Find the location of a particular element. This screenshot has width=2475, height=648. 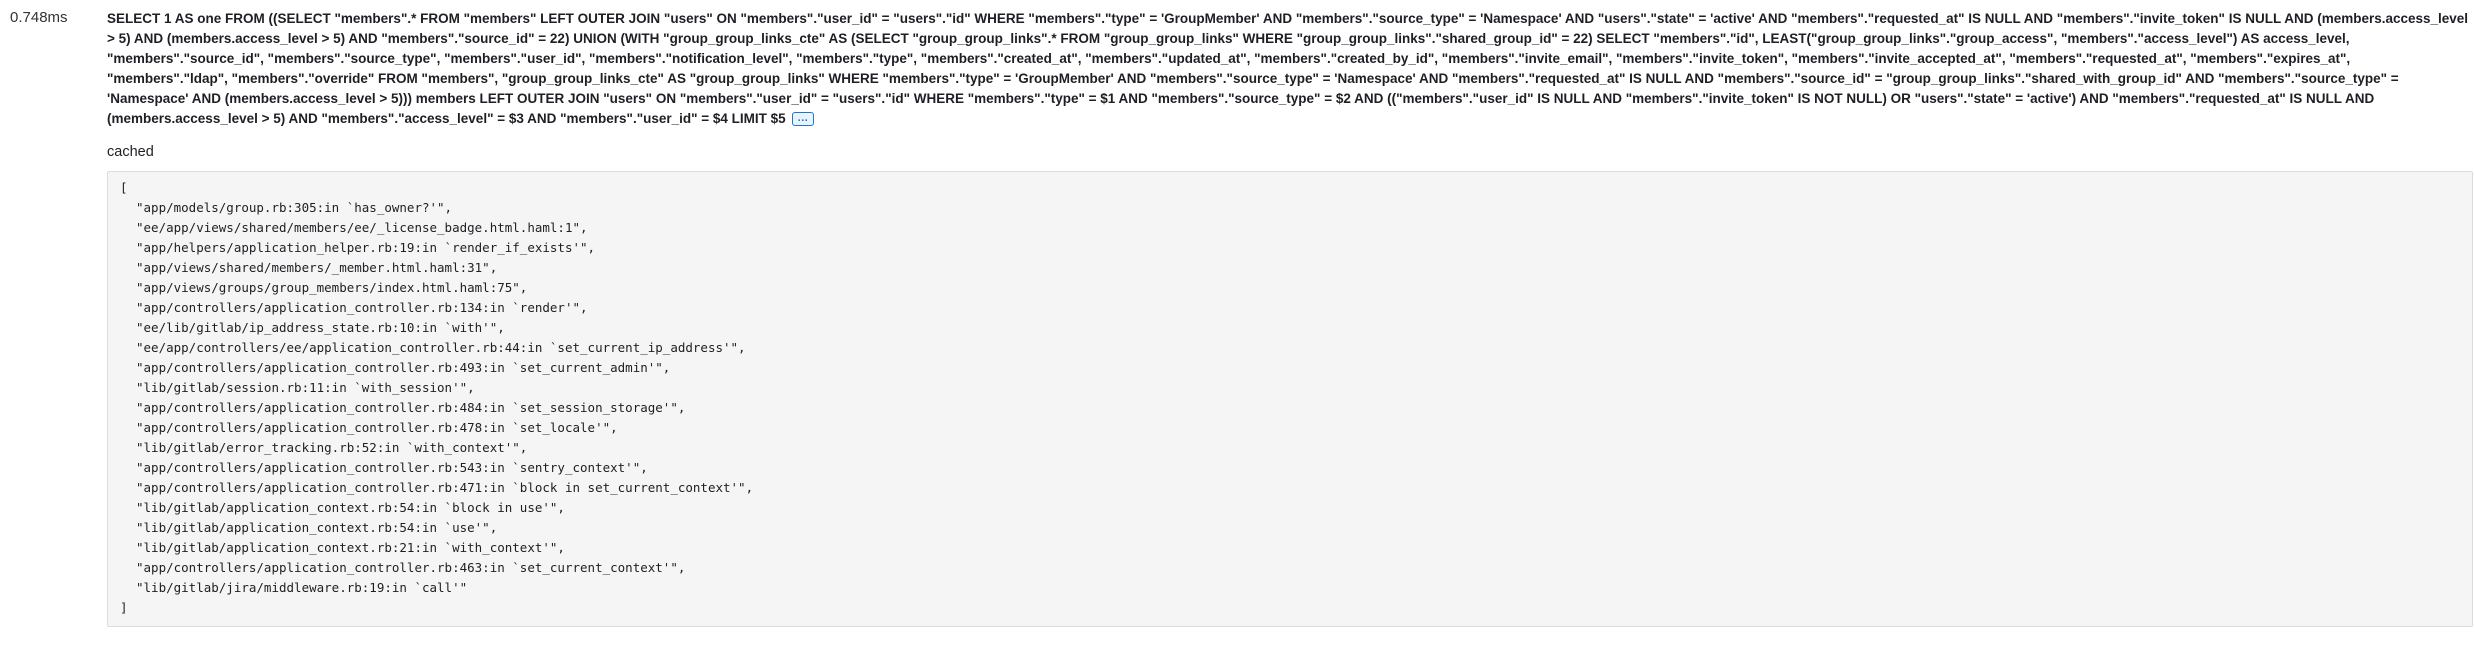

query-duration: 0.748ms is located at coordinates (39, 17).